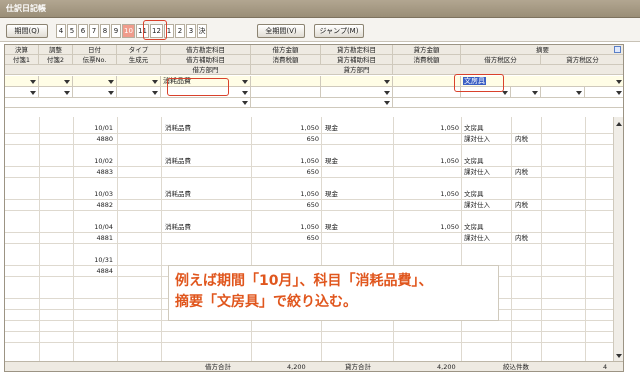 This screenshot has width=640, height=375. What do you see at coordinates (605, 367) in the screenshot?
I see `count: 4` at bounding box center [605, 367].